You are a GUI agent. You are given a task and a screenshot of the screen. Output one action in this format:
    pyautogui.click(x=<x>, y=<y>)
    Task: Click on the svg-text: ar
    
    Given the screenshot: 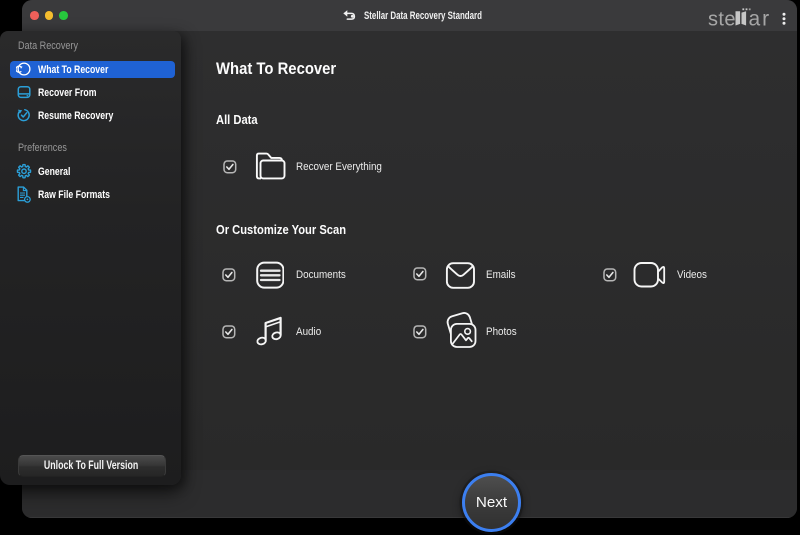 What is the action you would take?
    pyautogui.click(x=760, y=19)
    